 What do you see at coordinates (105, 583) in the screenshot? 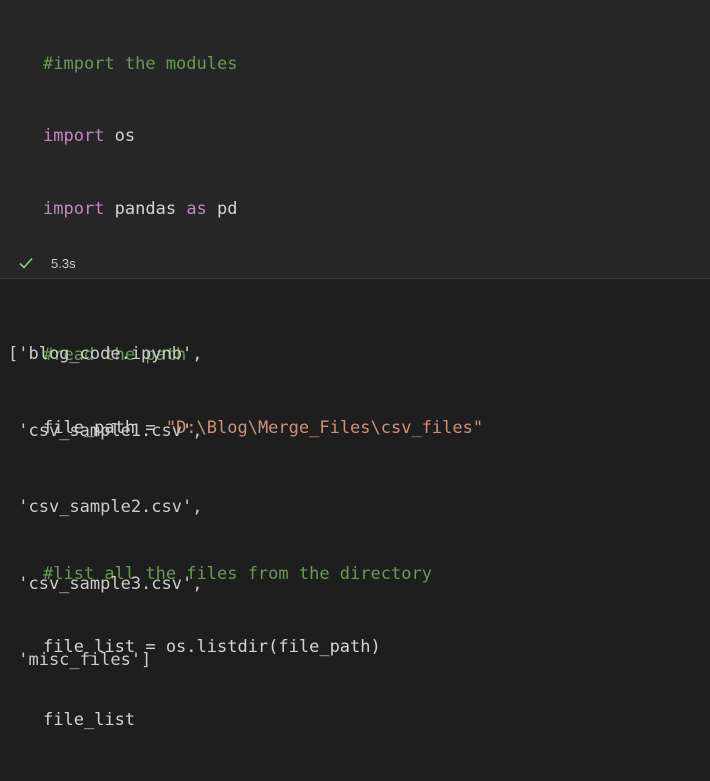
I see `output-line: 'csv_sample3.csv',` at bounding box center [105, 583].